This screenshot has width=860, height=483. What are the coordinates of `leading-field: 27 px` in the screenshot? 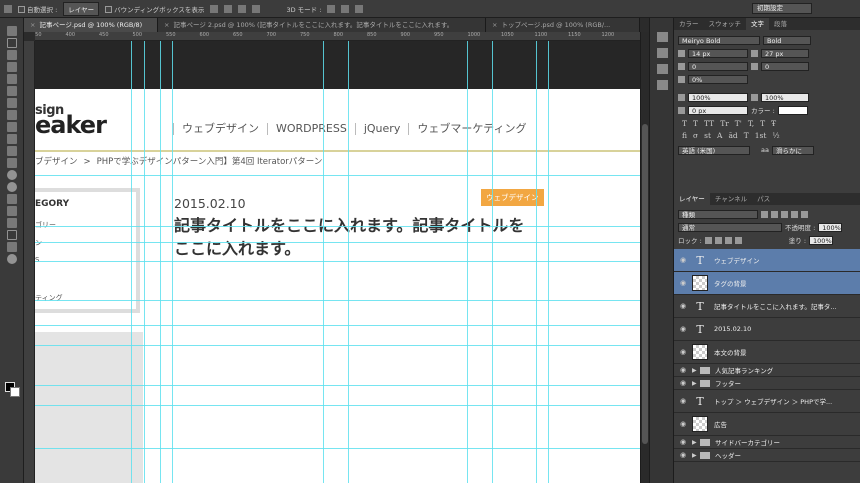 It's located at (785, 53).